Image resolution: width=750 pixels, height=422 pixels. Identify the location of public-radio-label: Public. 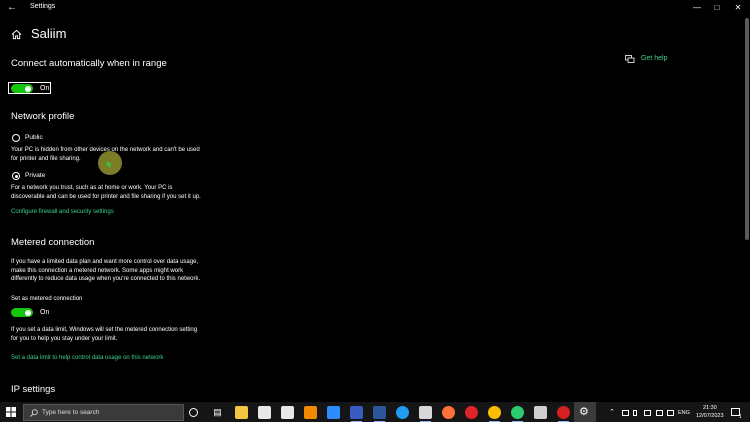
(34, 137).